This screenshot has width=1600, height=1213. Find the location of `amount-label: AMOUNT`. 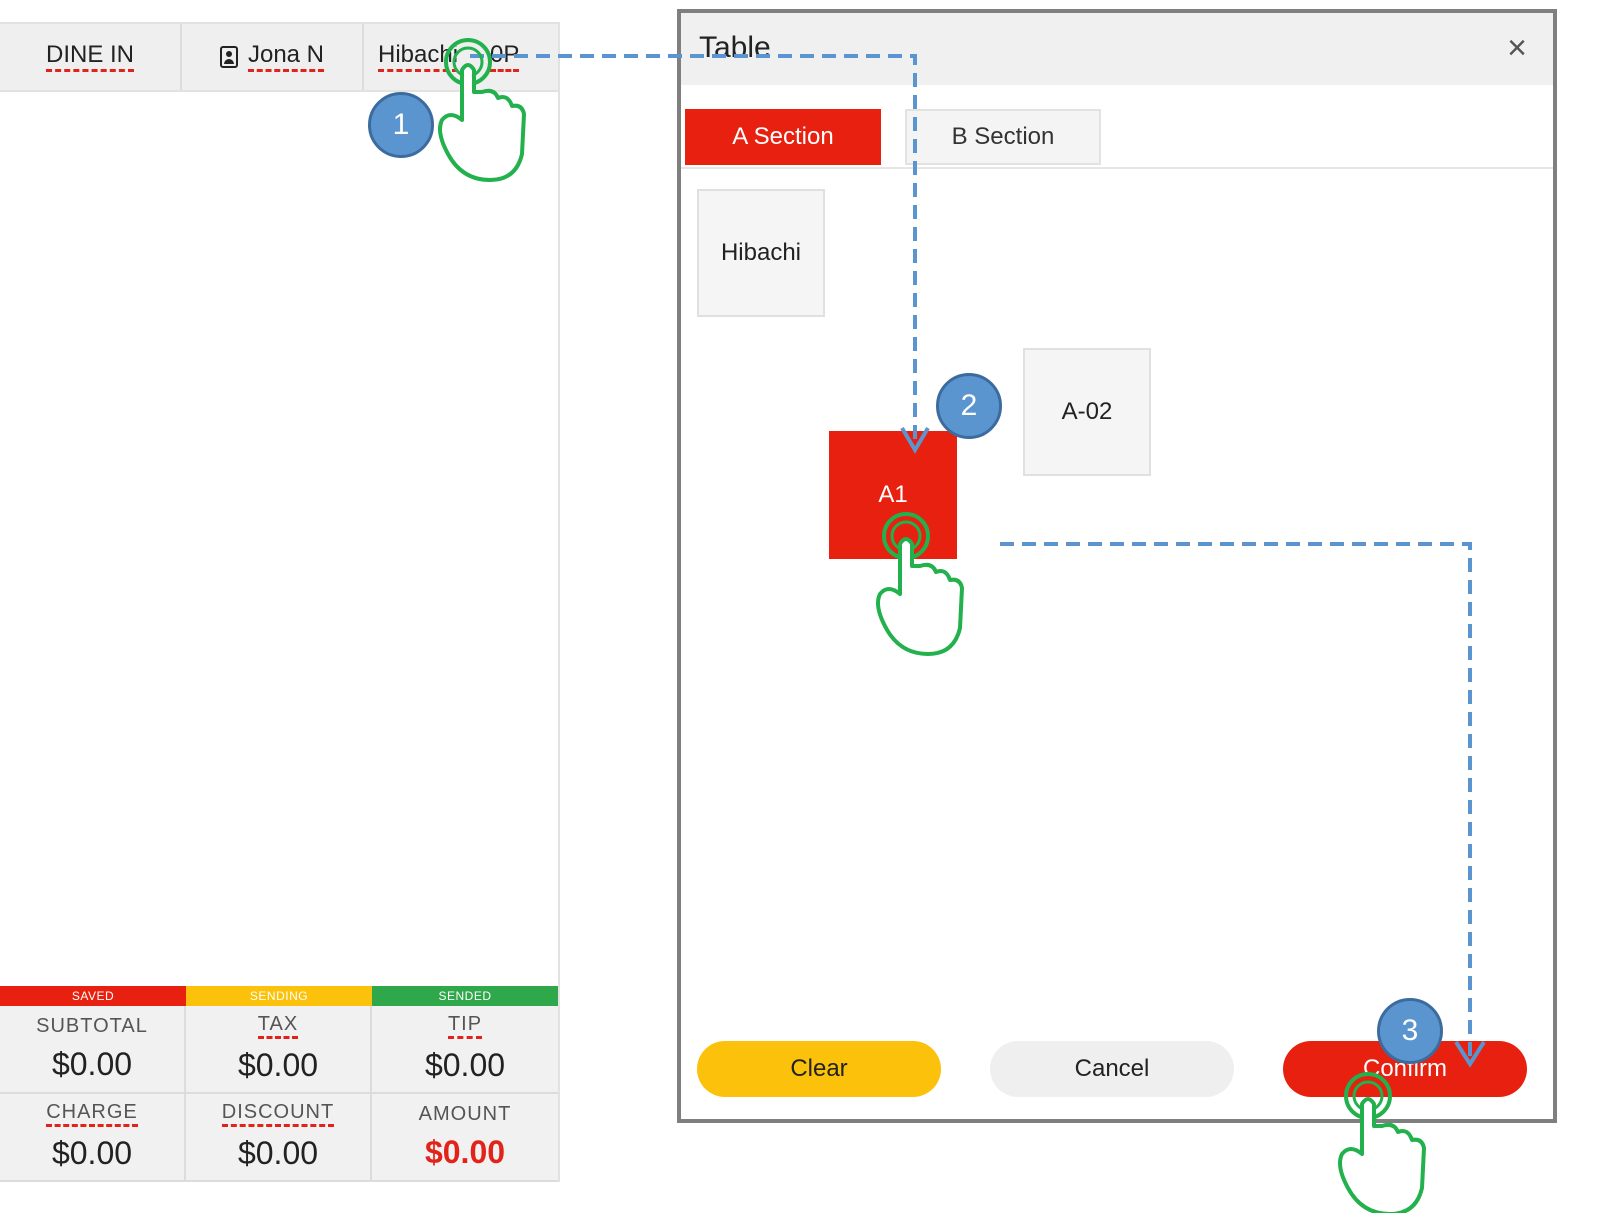

amount-label: AMOUNT is located at coordinates (465, 1114).